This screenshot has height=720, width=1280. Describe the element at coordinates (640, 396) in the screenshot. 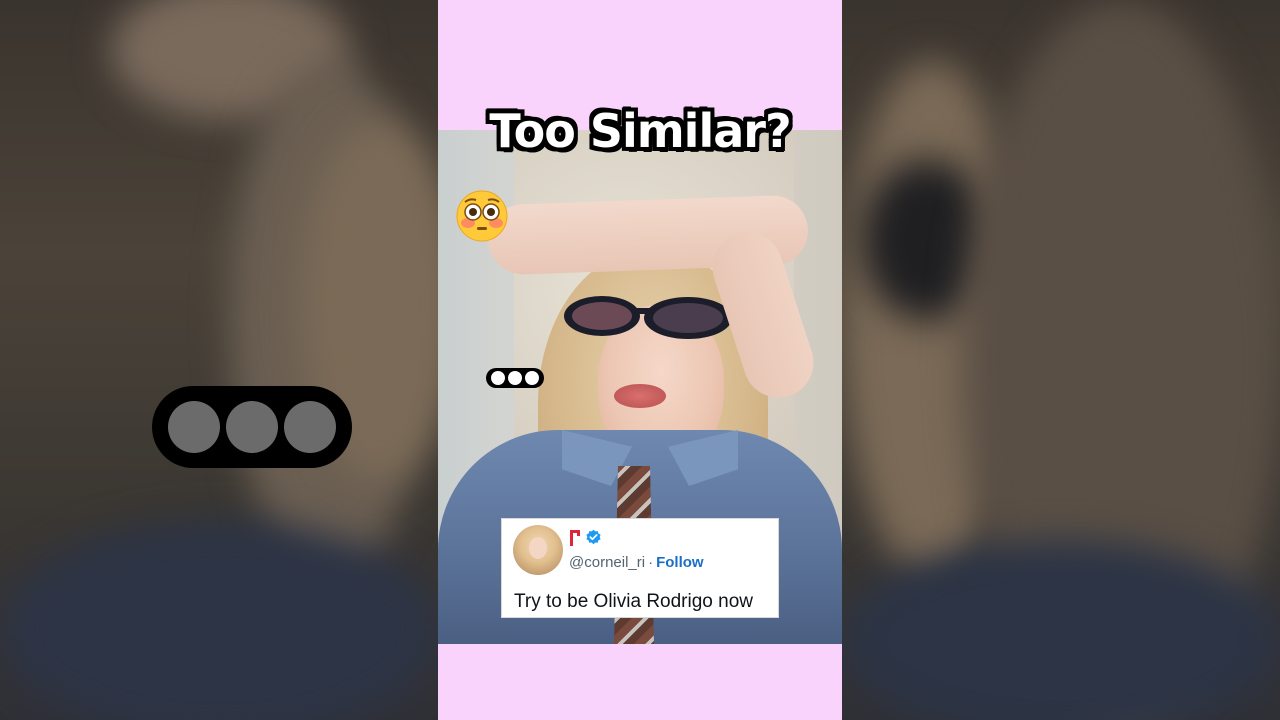

I see `lips` at that location.